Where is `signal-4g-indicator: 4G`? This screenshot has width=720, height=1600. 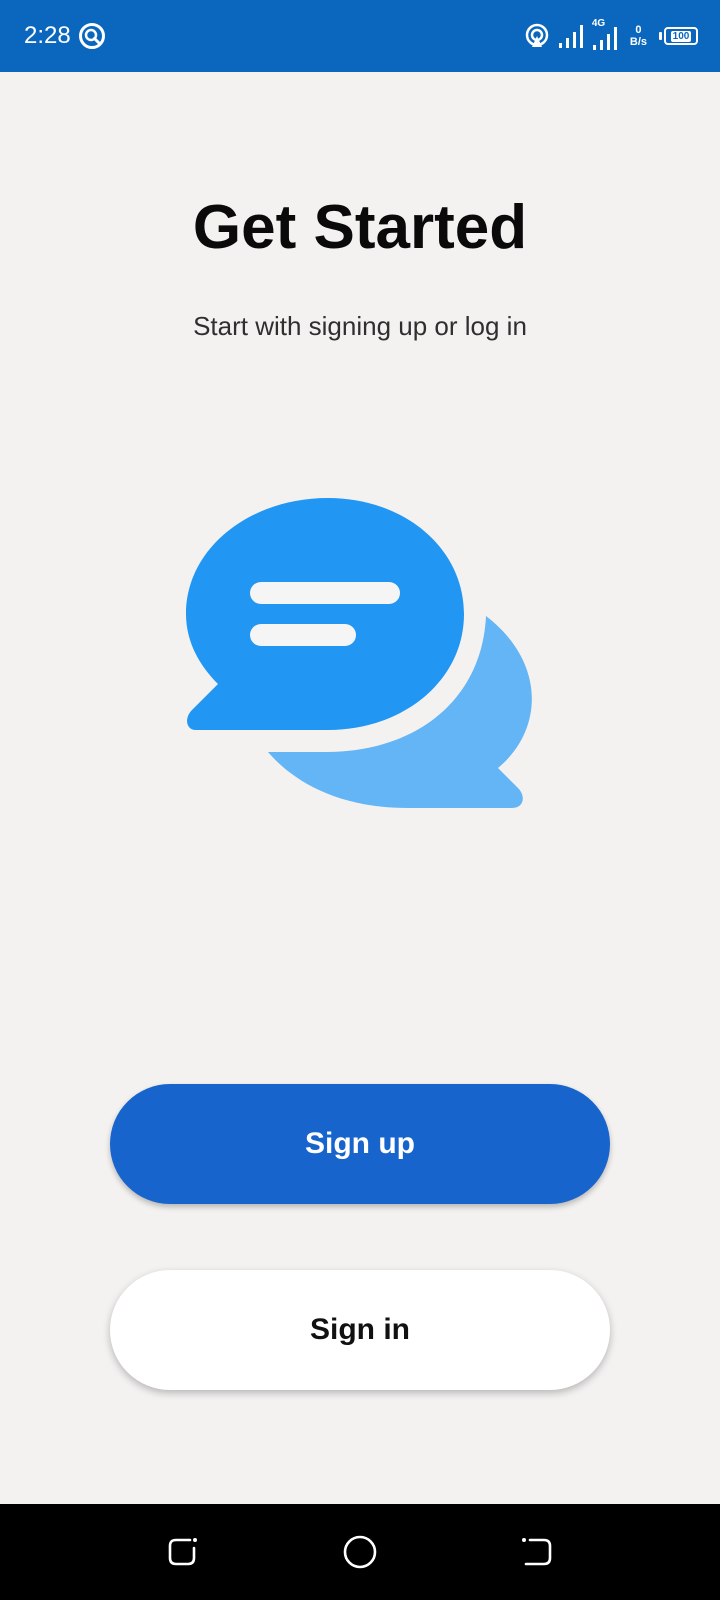 signal-4g-indicator: 4G is located at coordinates (606, 35).